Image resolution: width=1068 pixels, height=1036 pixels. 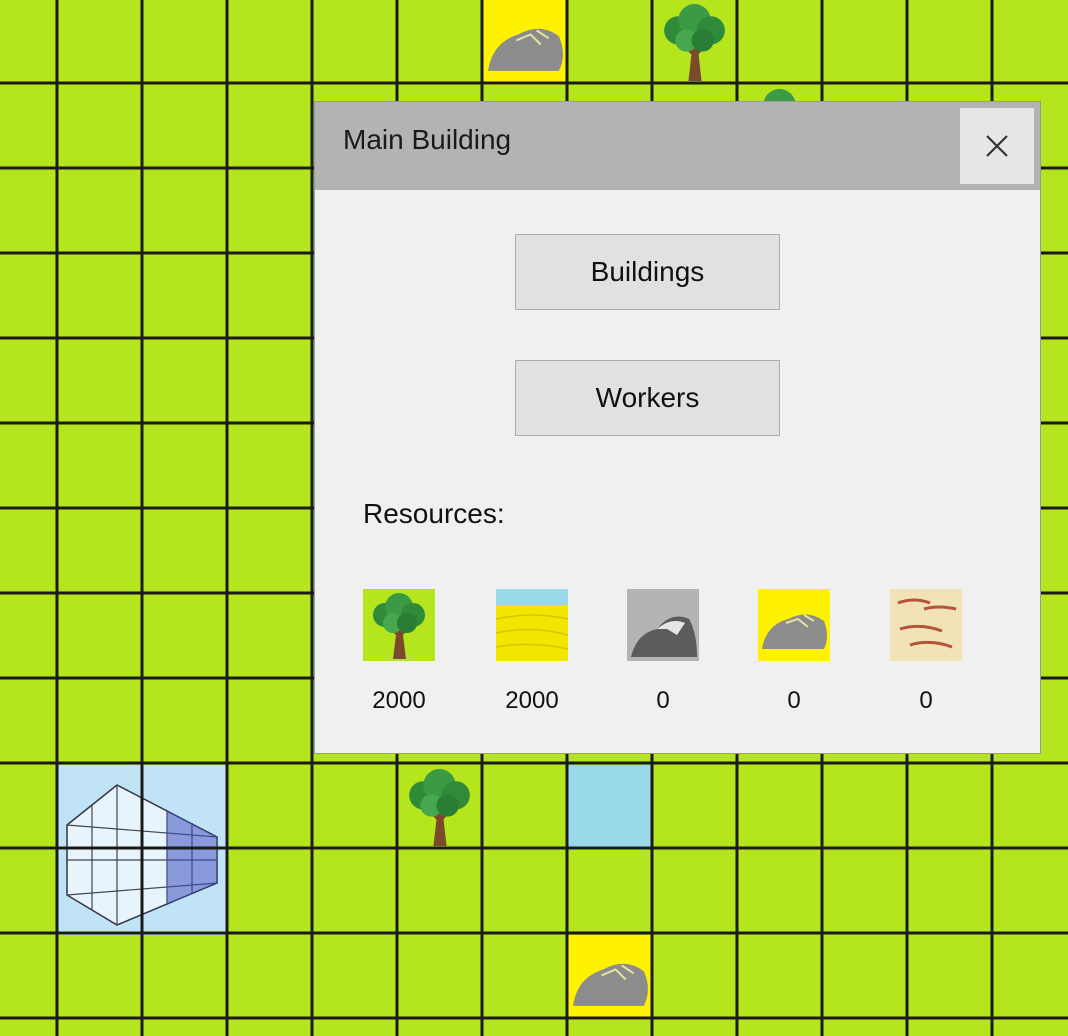 I want to click on resource-clay: 0, so click(x=927, y=651).